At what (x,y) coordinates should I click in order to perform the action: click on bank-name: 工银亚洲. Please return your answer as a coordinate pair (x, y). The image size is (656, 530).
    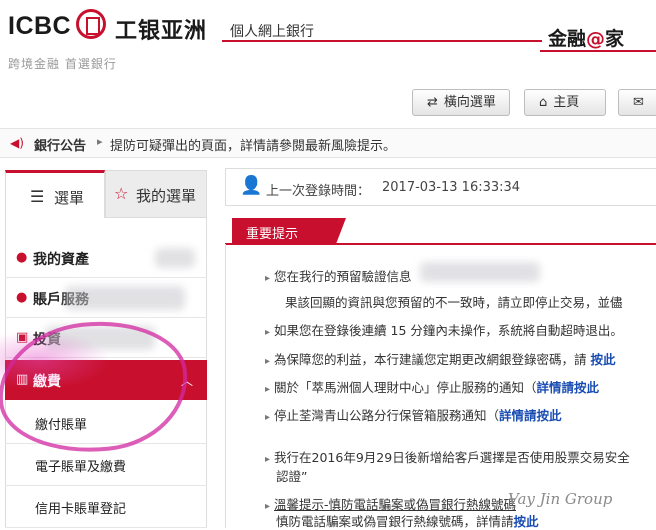
    Looking at the image, I should click on (161, 31).